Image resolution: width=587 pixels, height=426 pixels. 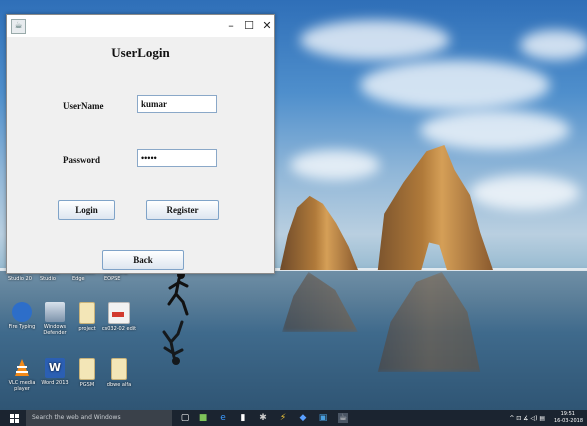 I want to click on desktop-icon-label: Word 2013, so click(x=55, y=383).